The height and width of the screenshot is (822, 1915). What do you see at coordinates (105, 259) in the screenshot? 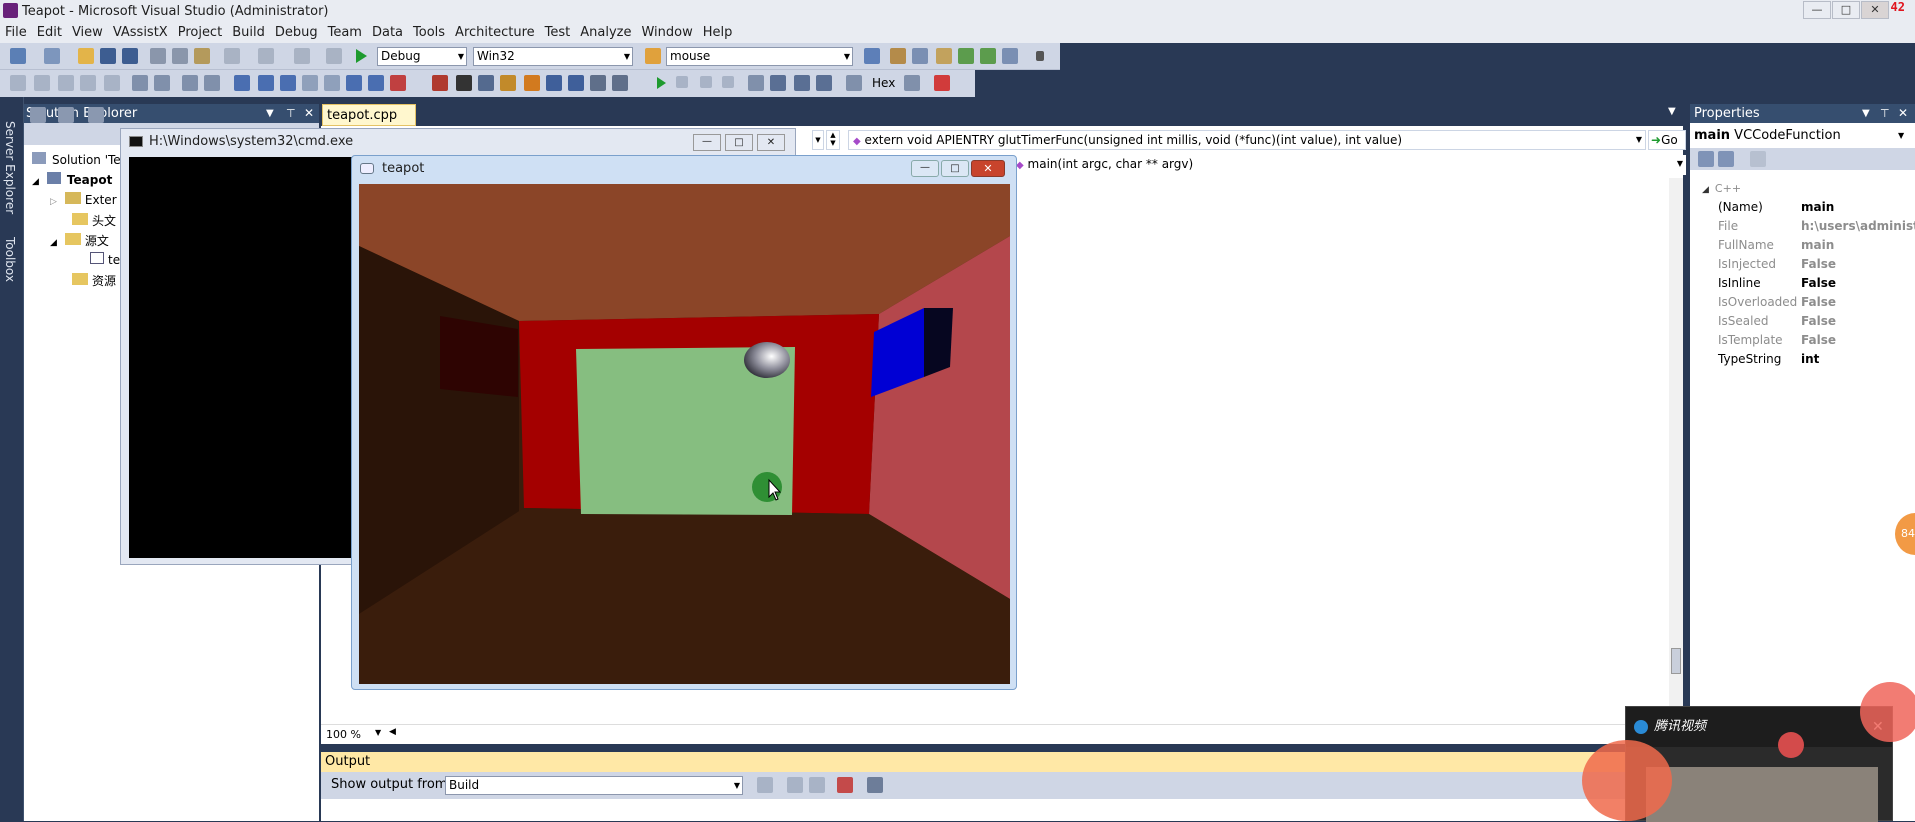
I see `tree-file-teapot: te` at bounding box center [105, 259].